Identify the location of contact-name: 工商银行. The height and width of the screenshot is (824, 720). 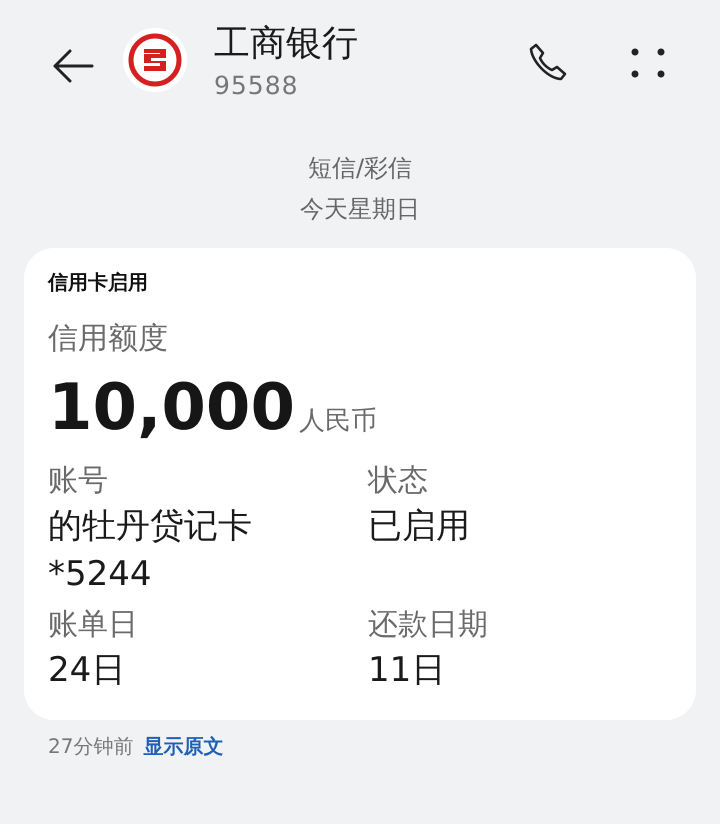
(286, 44).